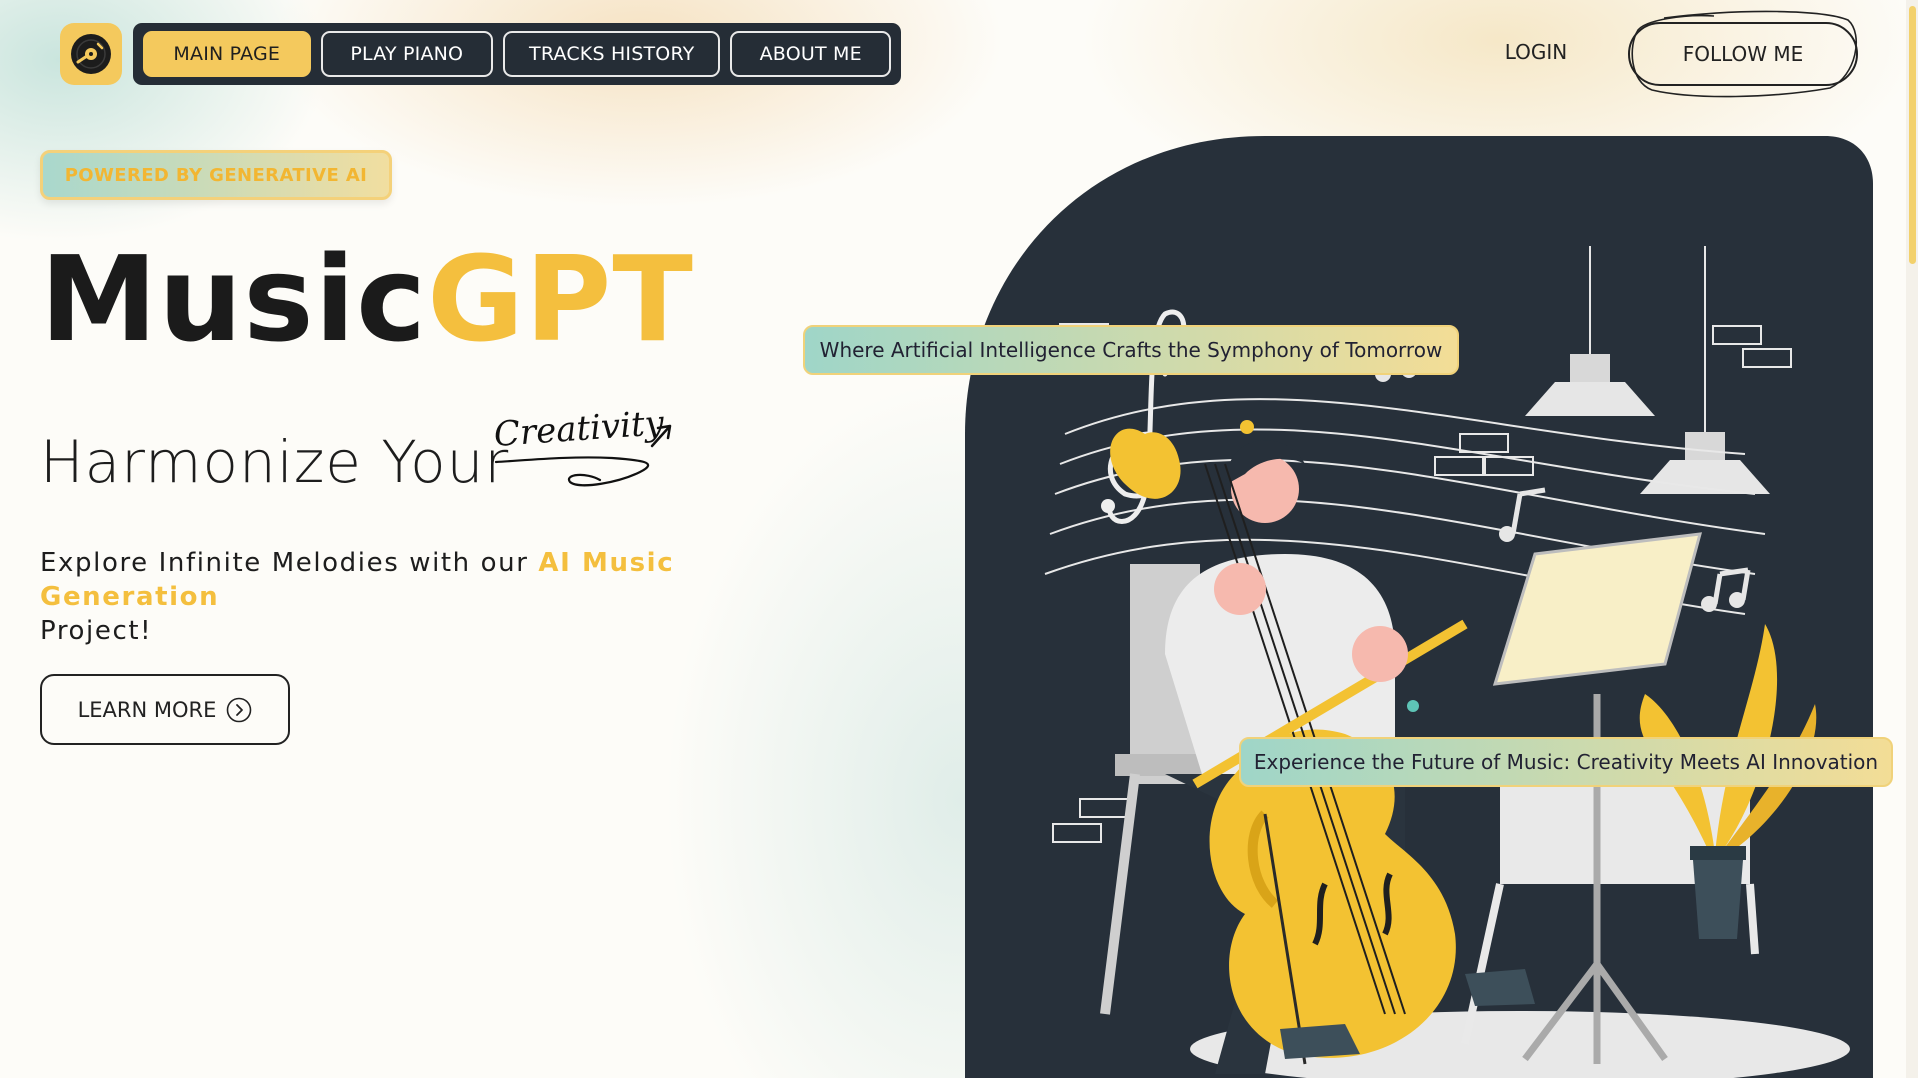 The height and width of the screenshot is (1078, 1918). I want to click on nav-play-piano: PLAY PIANO, so click(407, 54).